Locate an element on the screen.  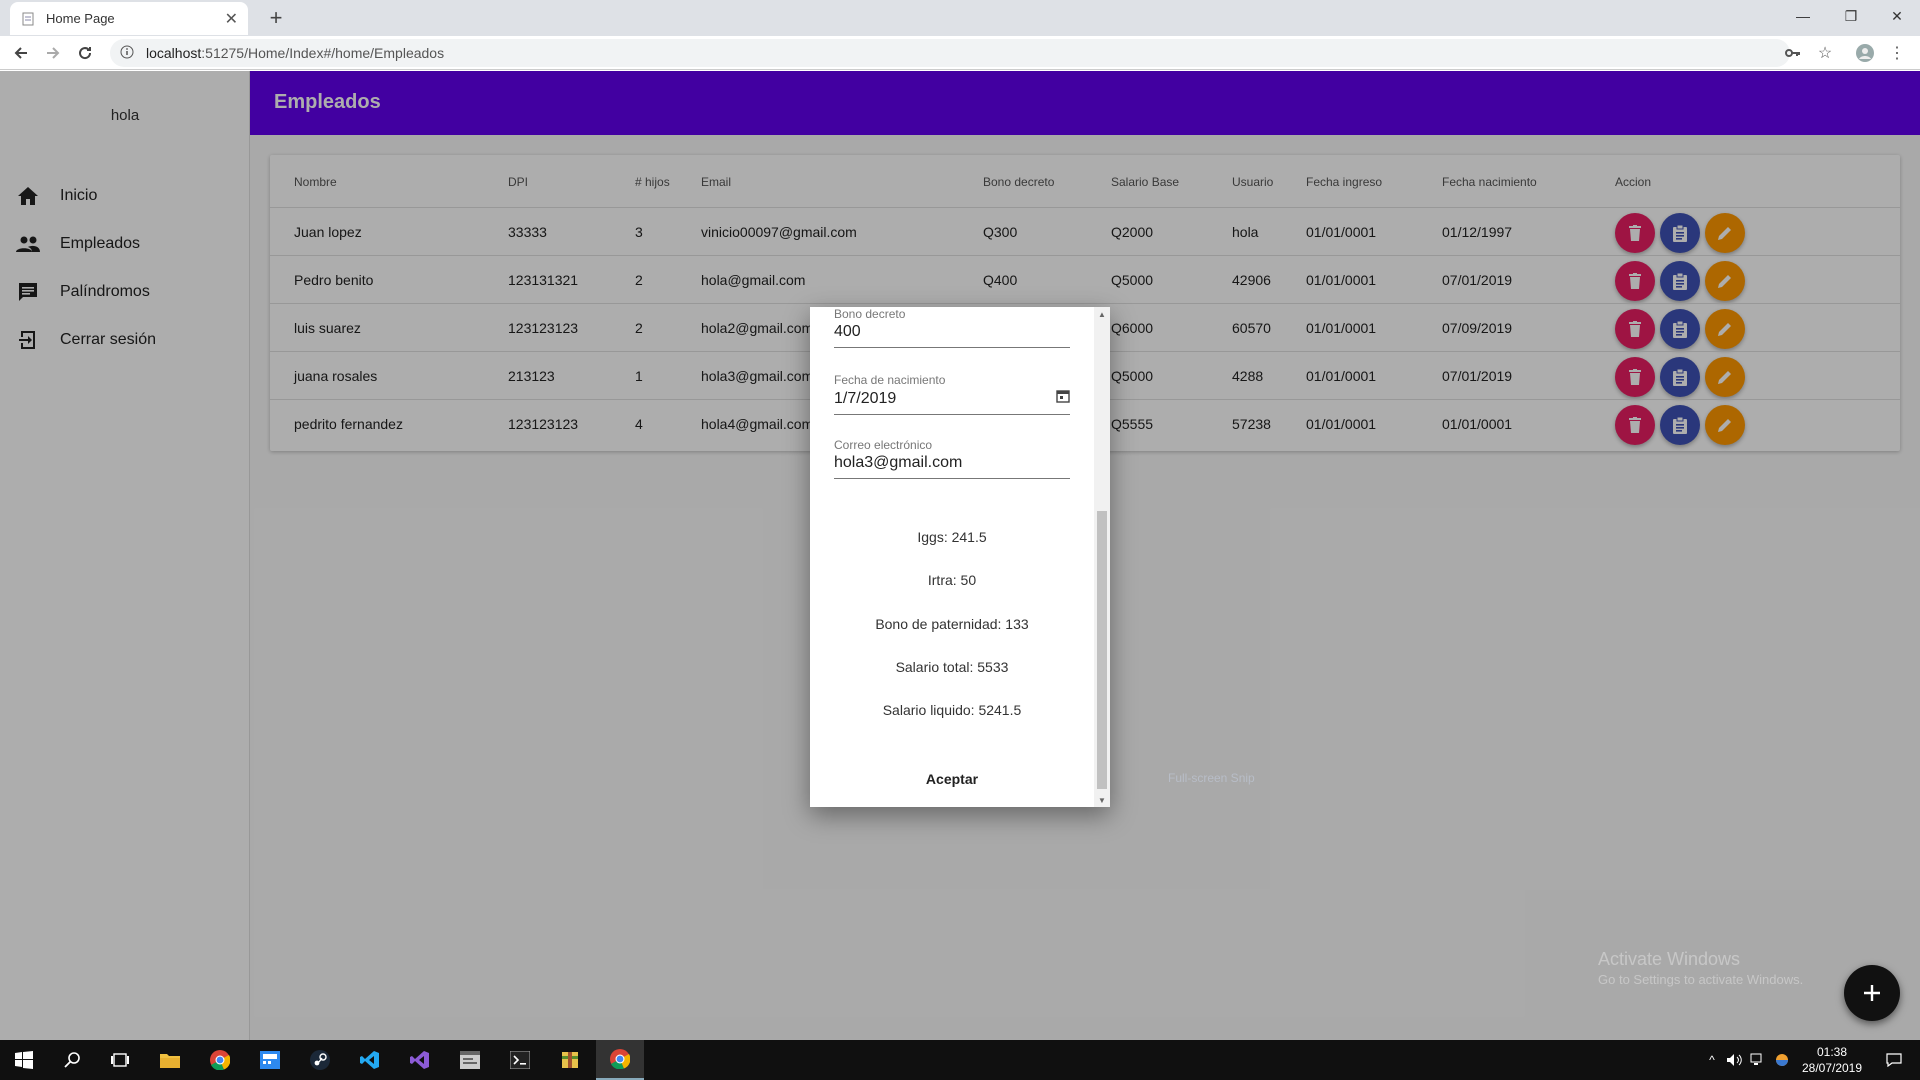
tray-chevron-icon: ^ is located at coordinates (1712, 1060).